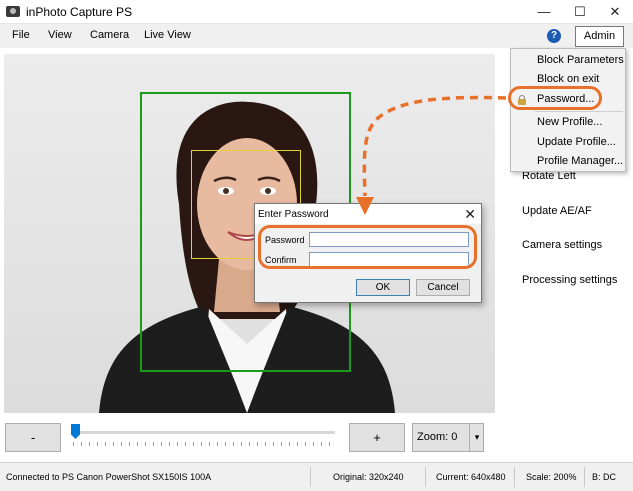  What do you see at coordinates (204, 444) in the screenshot?
I see `zoom-slider-ticks` at bounding box center [204, 444].